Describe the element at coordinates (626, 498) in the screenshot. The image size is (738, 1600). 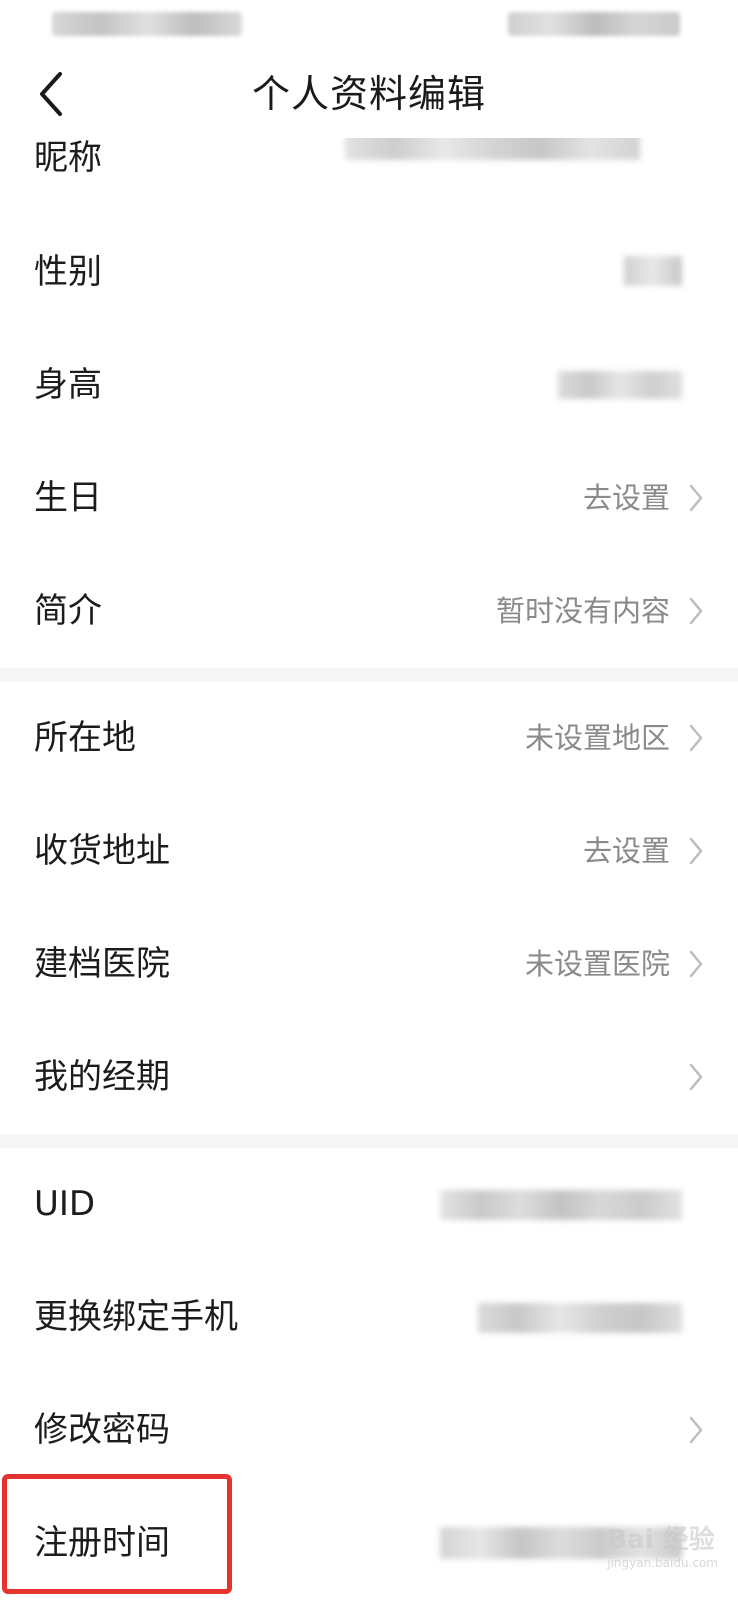
I see `row-value-birthday: 去设置` at that location.